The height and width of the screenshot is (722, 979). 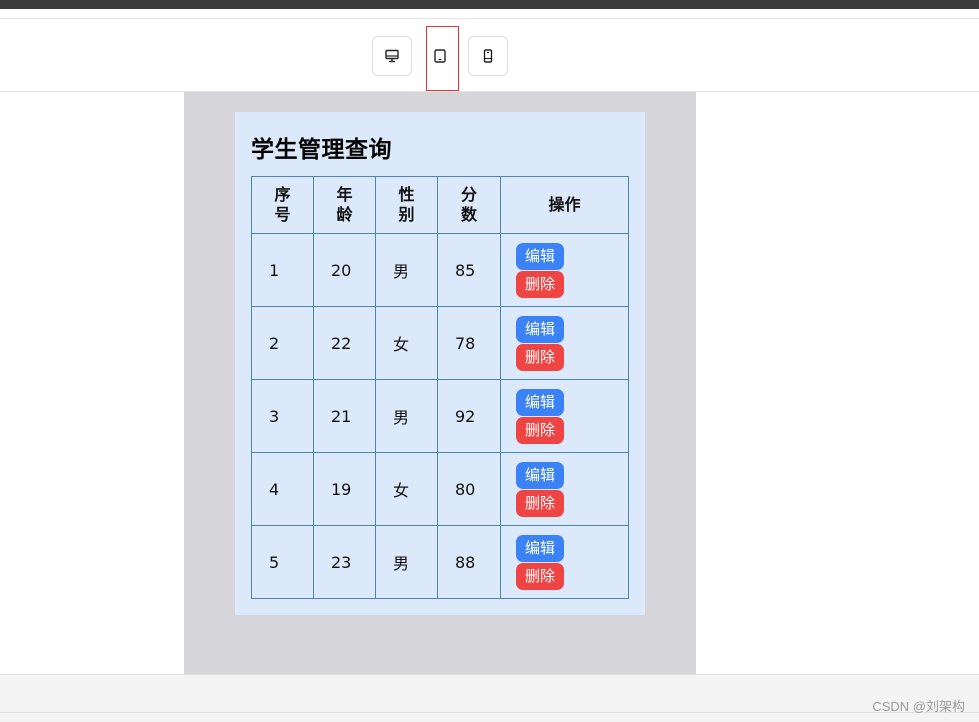 I want to click on monitor-icon, so click(x=392, y=56).